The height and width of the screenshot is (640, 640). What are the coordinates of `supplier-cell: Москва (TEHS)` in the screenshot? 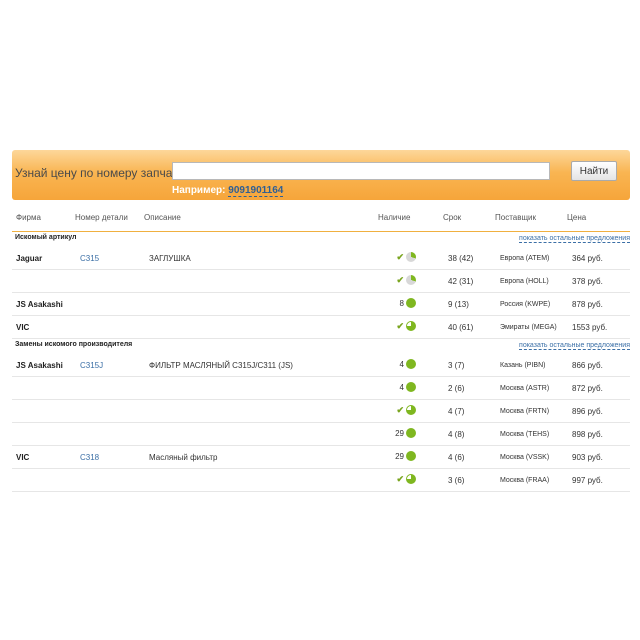 It's located at (525, 434).